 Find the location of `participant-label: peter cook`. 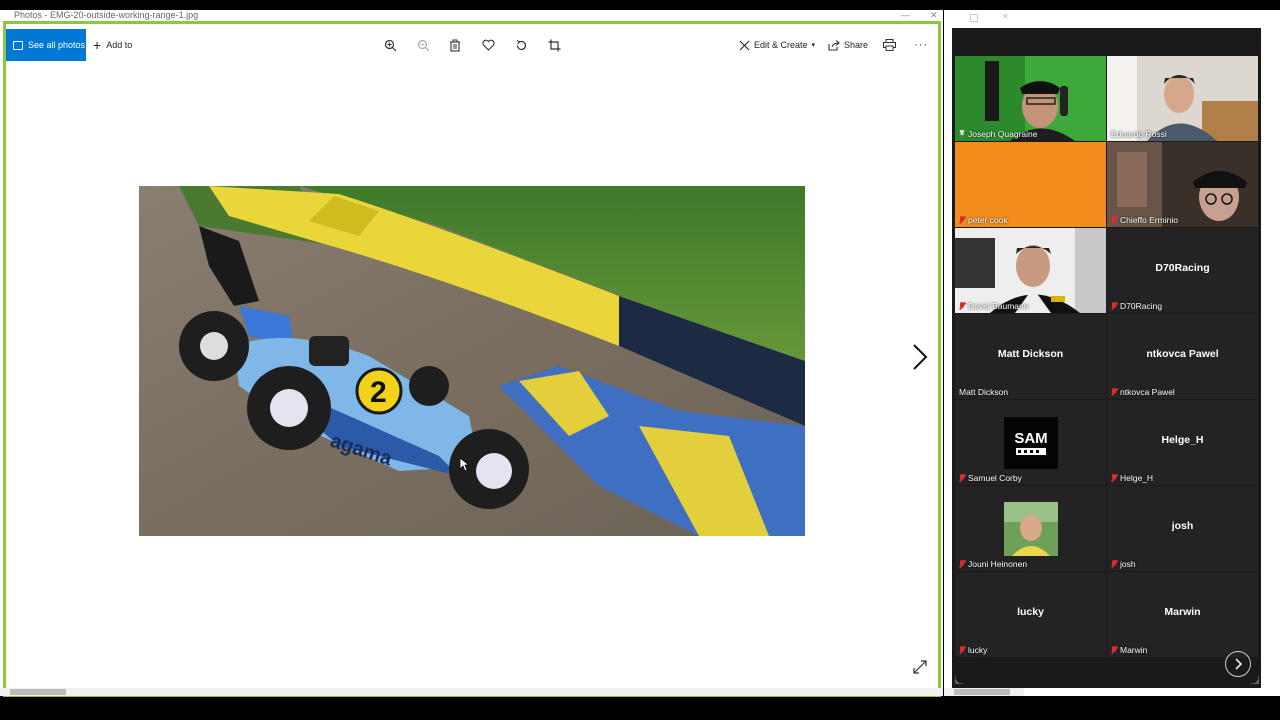

participant-label: peter cook is located at coordinates (983, 220).